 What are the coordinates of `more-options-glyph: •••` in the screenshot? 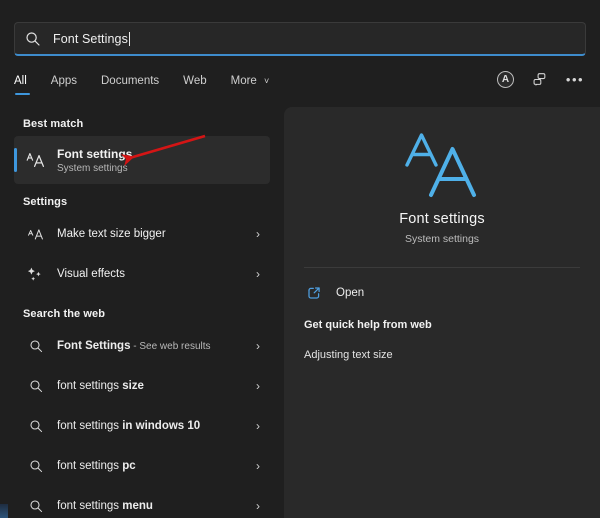 It's located at (575, 79).